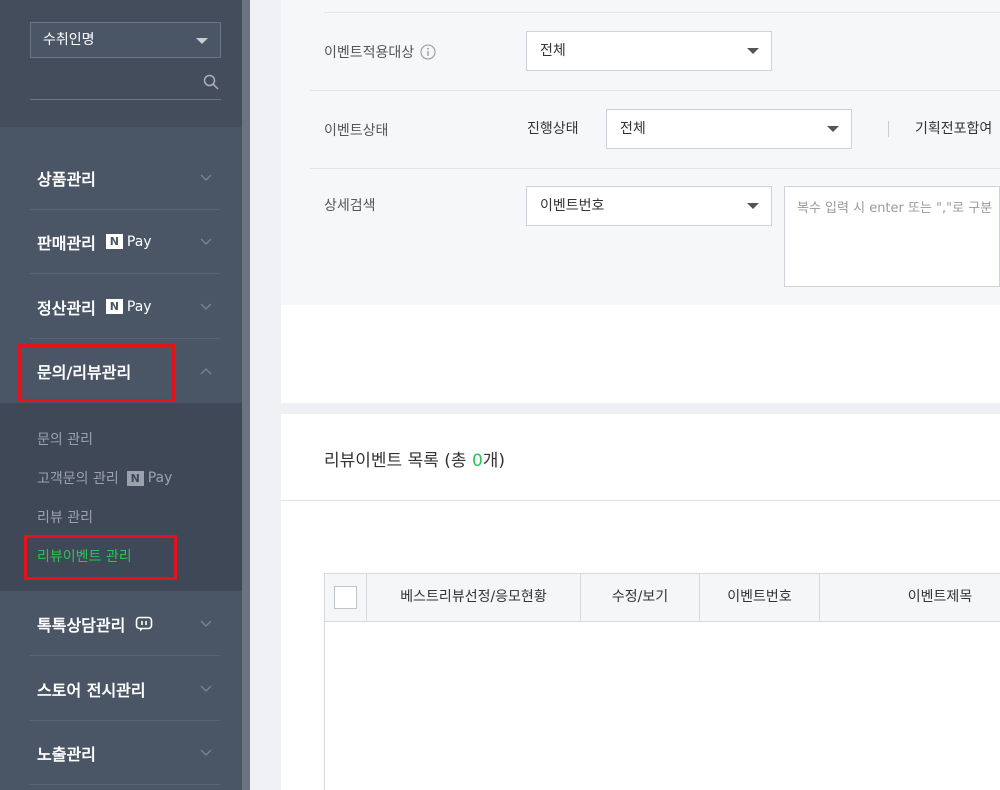 The image size is (1000, 790). I want to click on select-all-checkbox, so click(345, 597).